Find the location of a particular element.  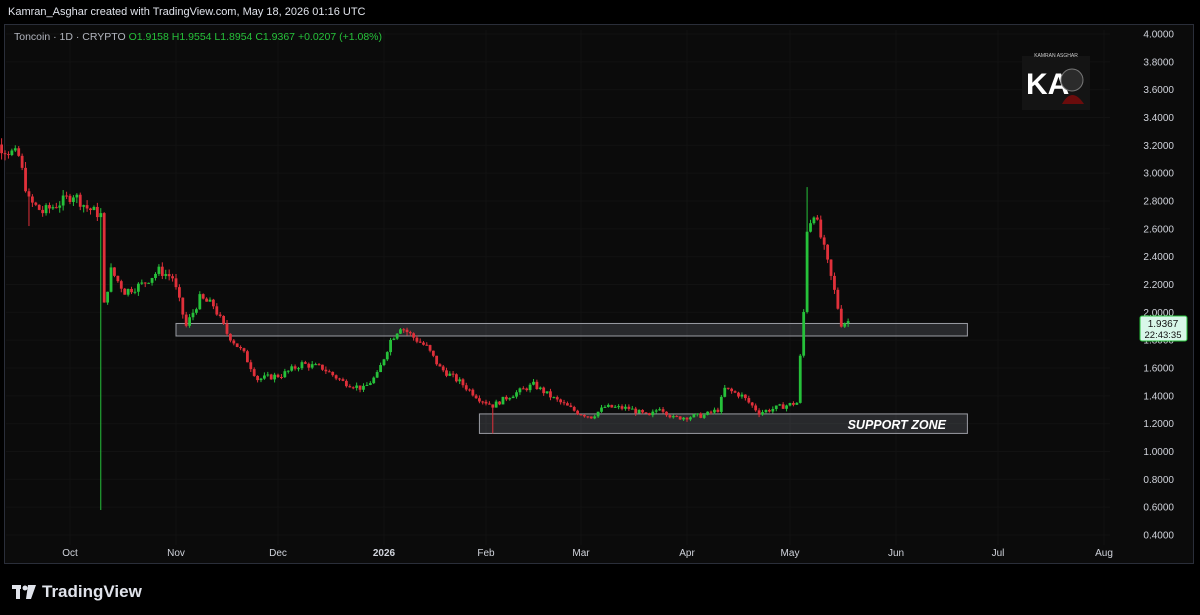

y-tick-label: 3.8000 is located at coordinates (1158, 62).